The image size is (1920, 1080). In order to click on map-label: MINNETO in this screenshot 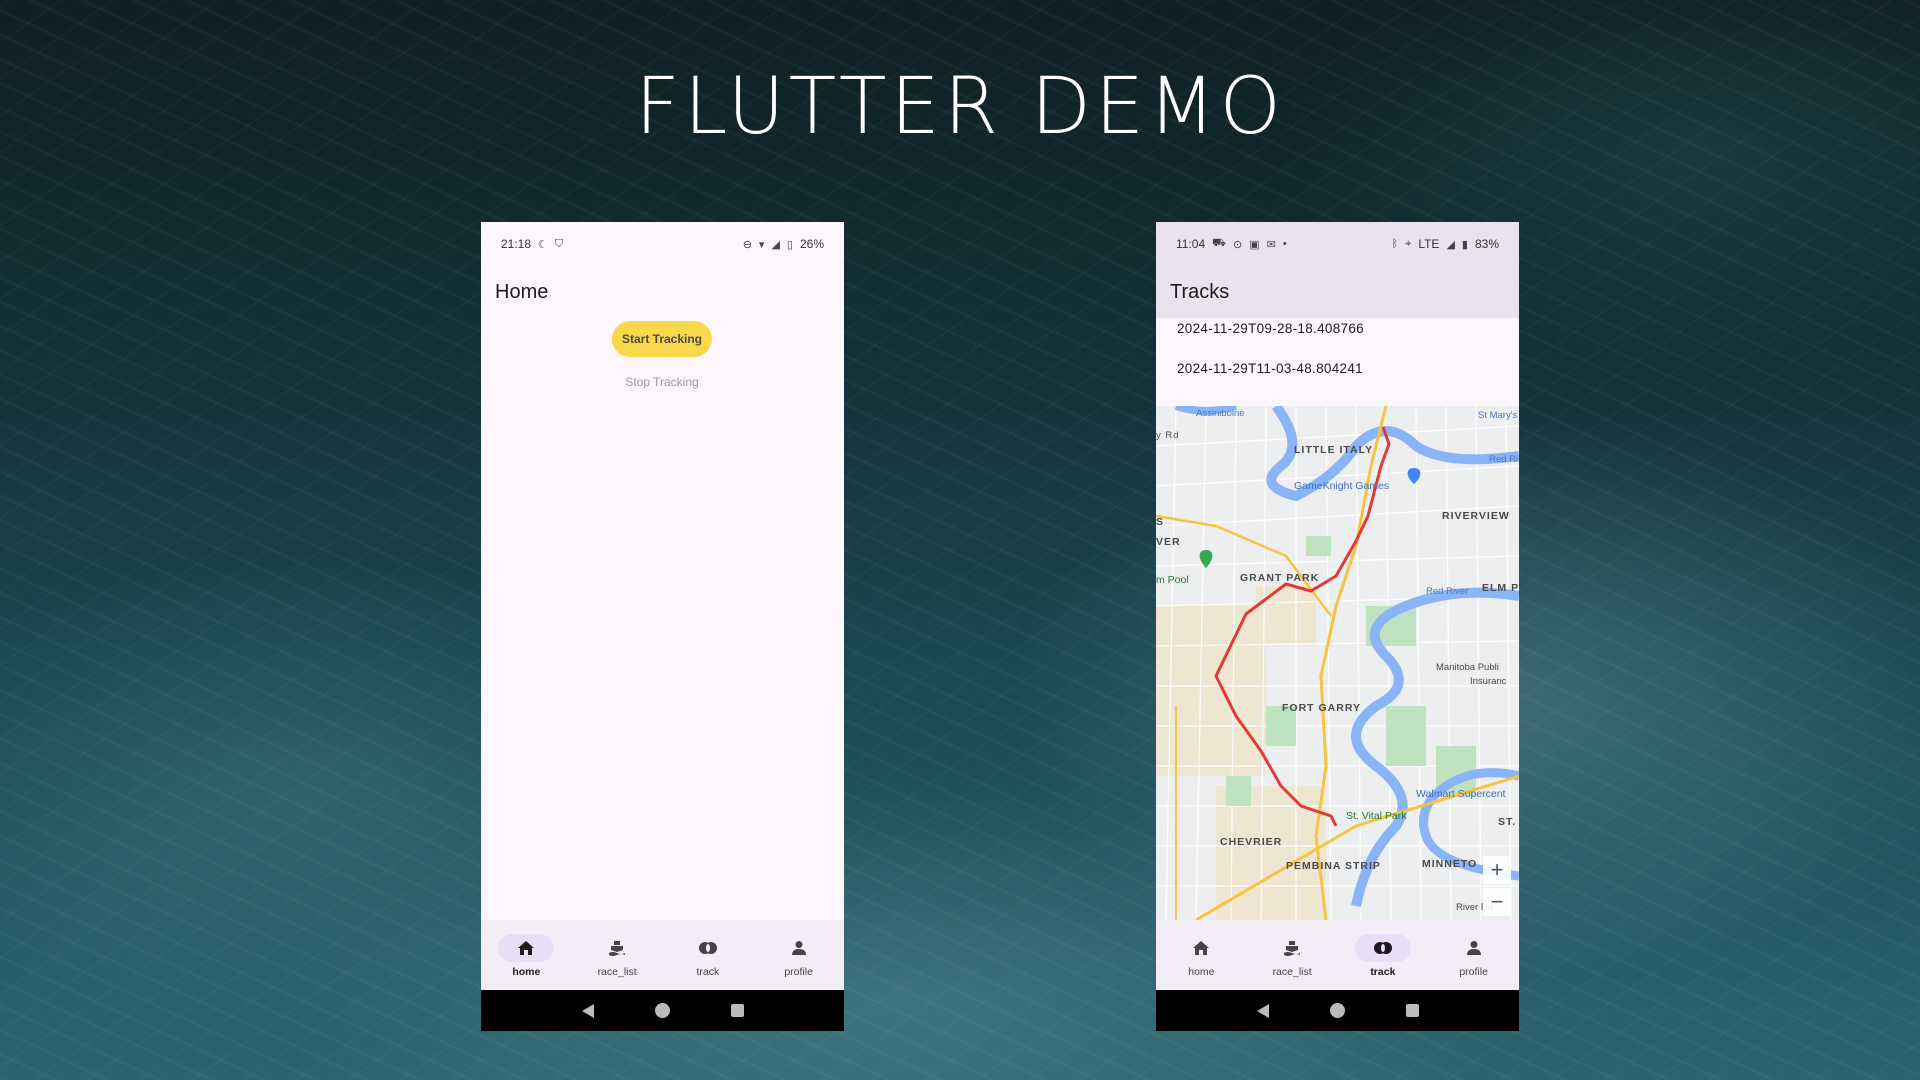, I will do `click(1450, 864)`.